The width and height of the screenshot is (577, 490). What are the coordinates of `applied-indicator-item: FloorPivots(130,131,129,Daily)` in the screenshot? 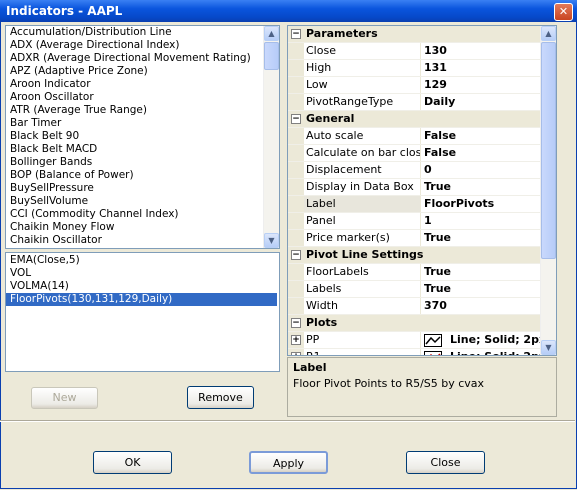 It's located at (141, 299).